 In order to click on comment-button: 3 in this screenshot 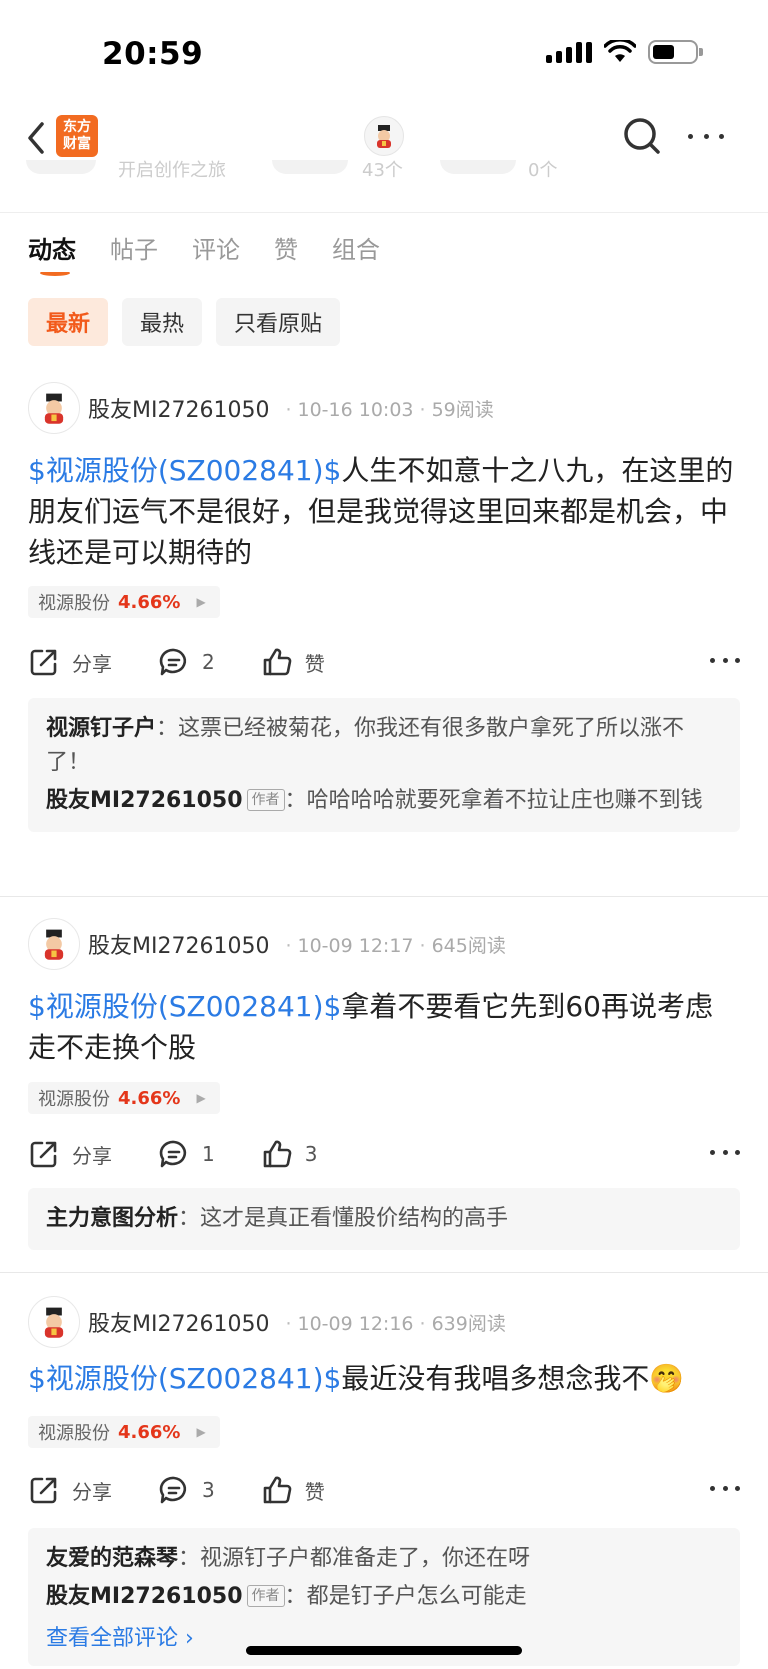, I will do `click(186, 1490)`.